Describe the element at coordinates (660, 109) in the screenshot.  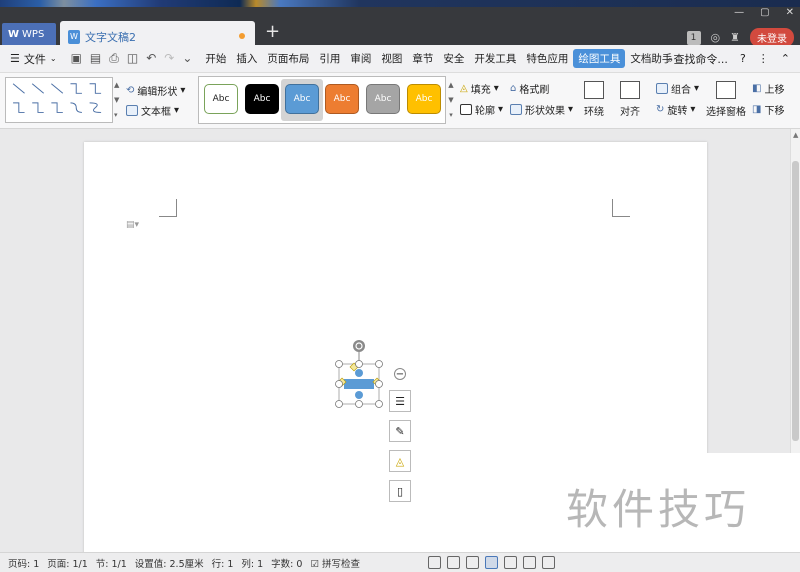
I see `rotate-icon: ↻` at that location.